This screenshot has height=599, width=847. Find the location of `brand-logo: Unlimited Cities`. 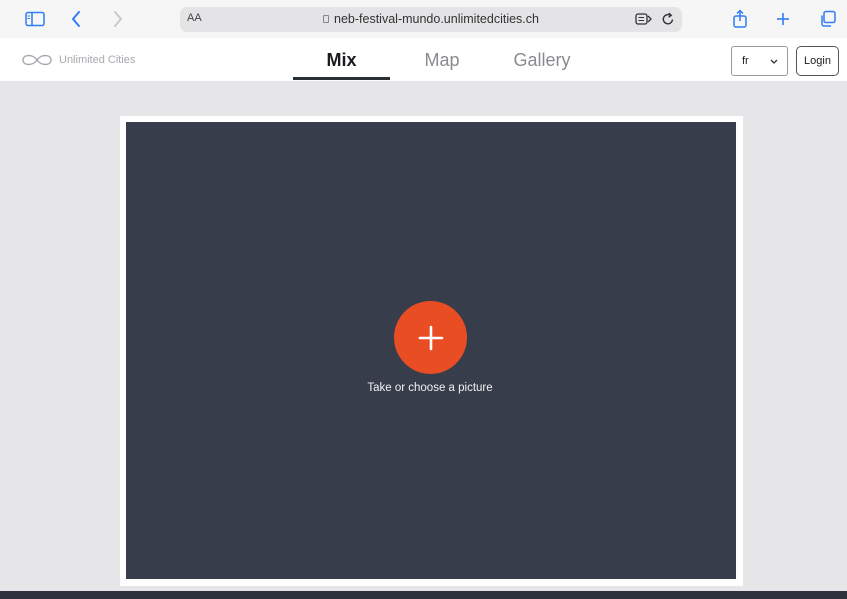

brand-logo: Unlimited Cities is located at coordinates (77, 60).